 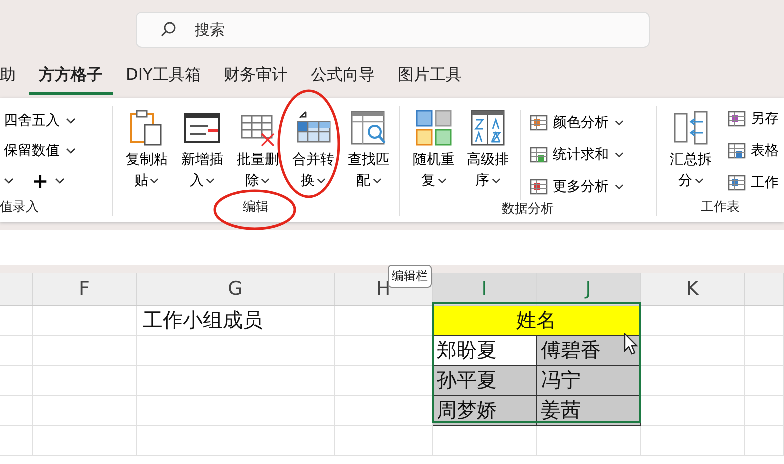 What do you see at coordinates (528, 209) in the screenshot?
I see `group-label: 数据分析` at bounding box center [528, 209].